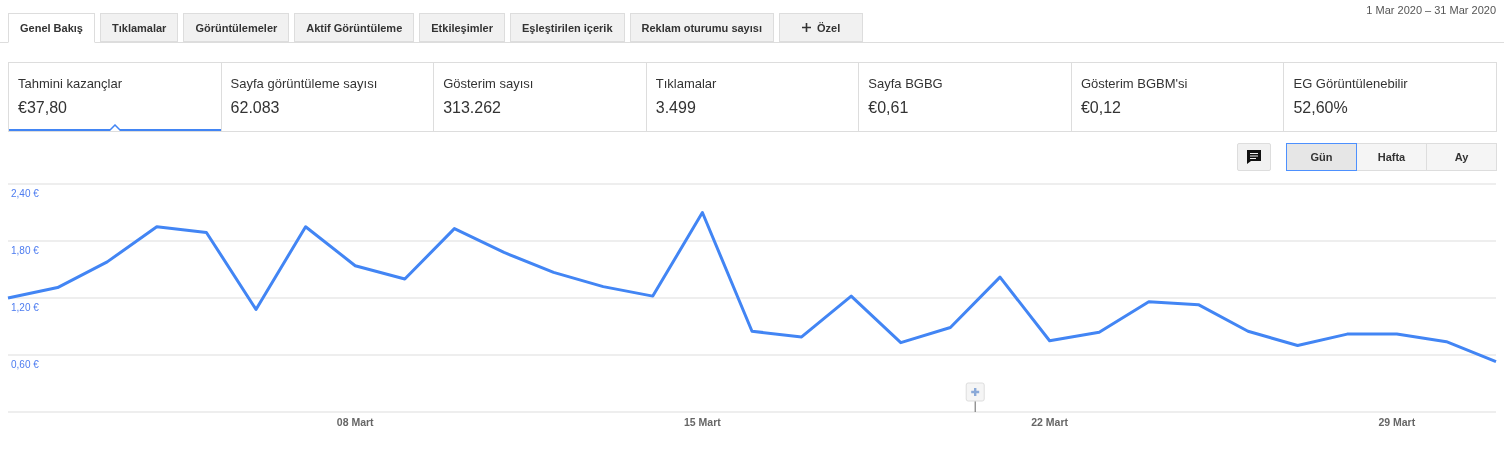 This screenshot has width=1504, height=449. I want to click on tab: Etkileşimler, so click(462, 27).